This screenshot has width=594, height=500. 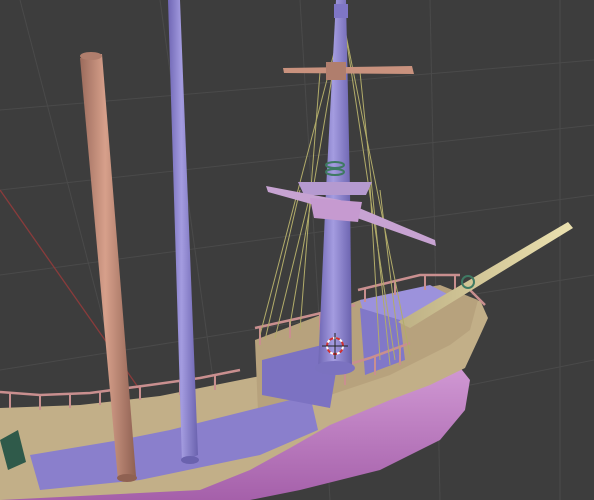 I want to click on middle-mast-base, so click(x=190, y=460).